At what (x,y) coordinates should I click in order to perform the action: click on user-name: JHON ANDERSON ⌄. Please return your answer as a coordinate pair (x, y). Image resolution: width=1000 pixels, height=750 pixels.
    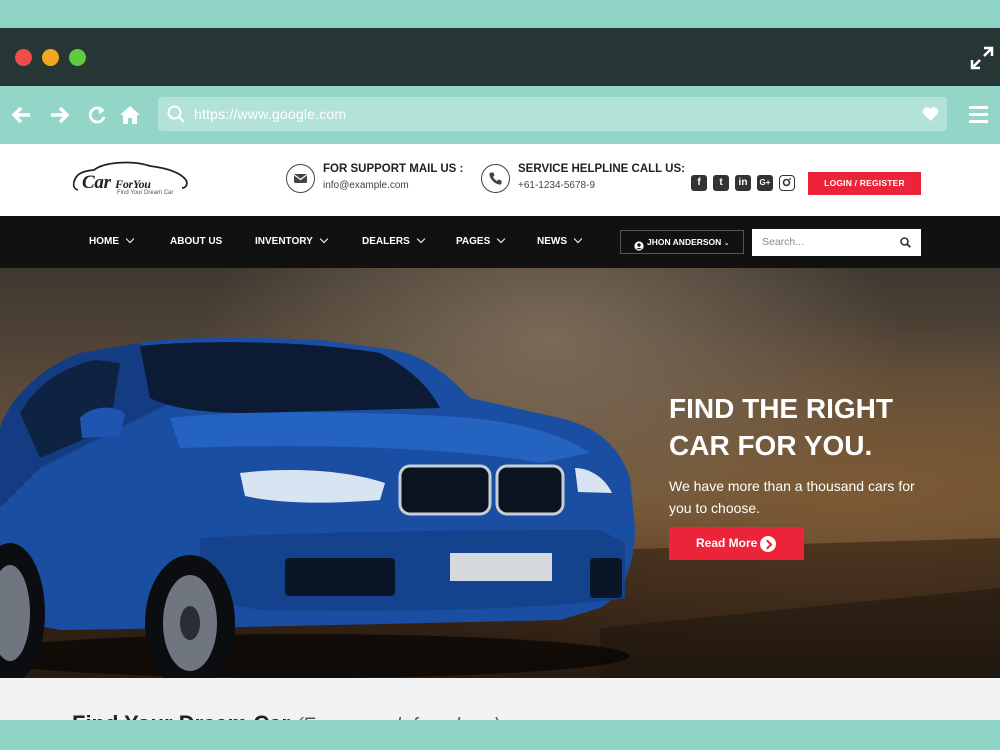
    Looking at the image, I should click on (688, 242).